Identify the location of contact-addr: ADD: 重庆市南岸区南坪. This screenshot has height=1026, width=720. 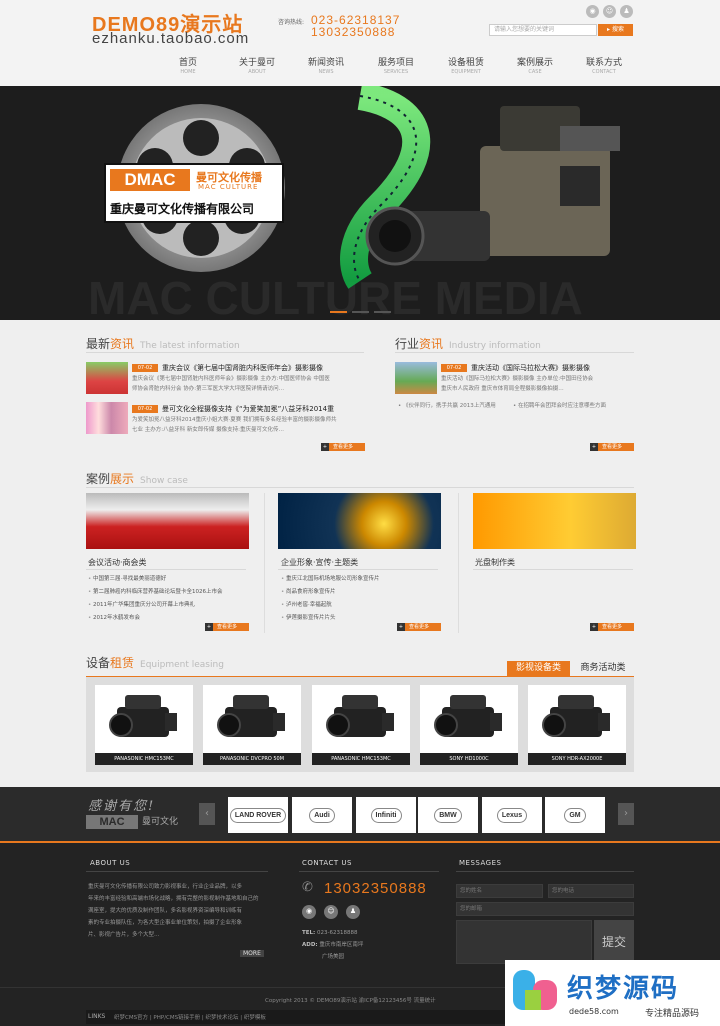
(333, 945).